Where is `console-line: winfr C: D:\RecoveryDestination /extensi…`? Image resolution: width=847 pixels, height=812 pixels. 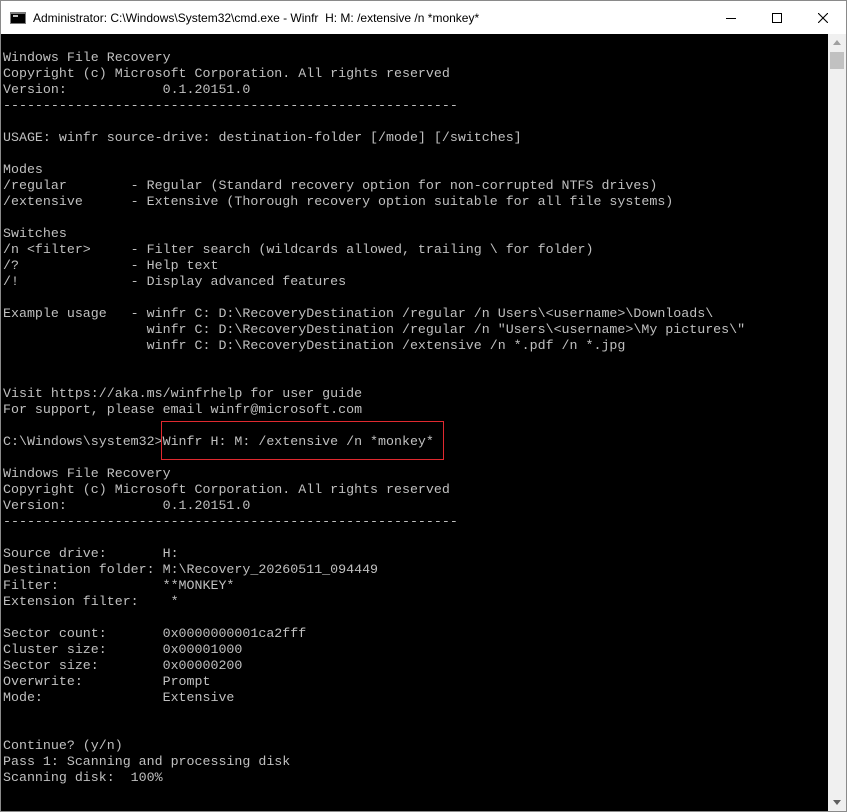
console-line: winfr C: D:\RecoveryDestination /extensi… is located at coordinates (314, 345).